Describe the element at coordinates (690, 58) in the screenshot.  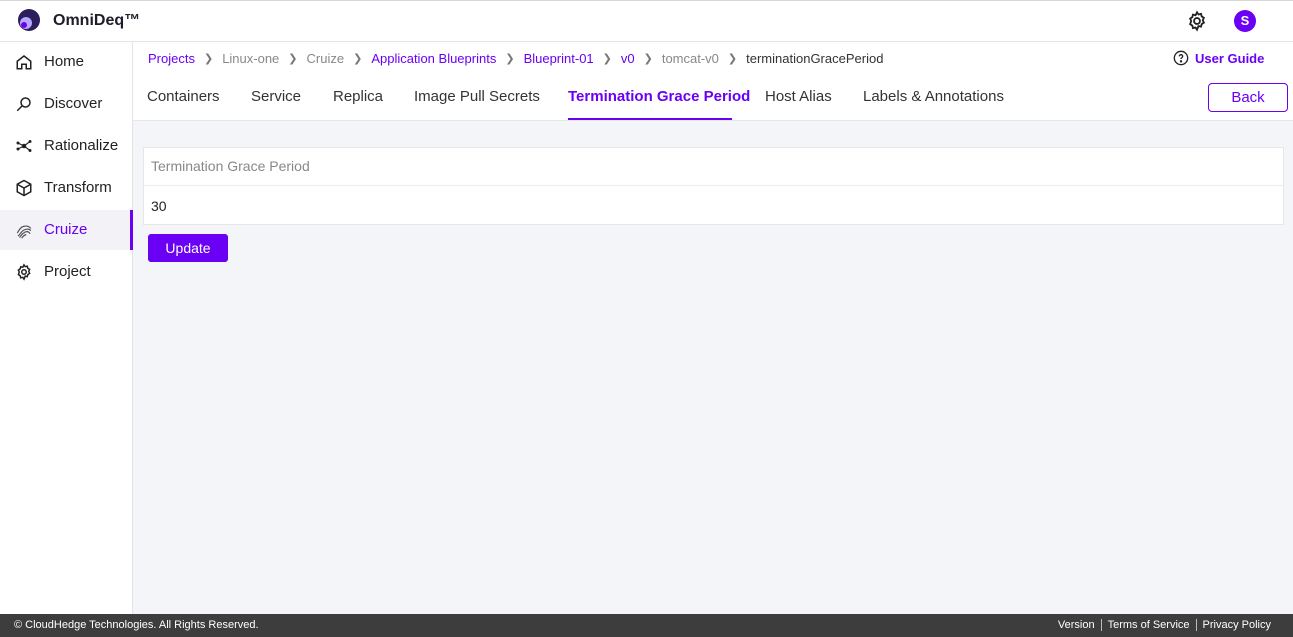
I see `breadcrumb-container: tomcat-v0` at that location.